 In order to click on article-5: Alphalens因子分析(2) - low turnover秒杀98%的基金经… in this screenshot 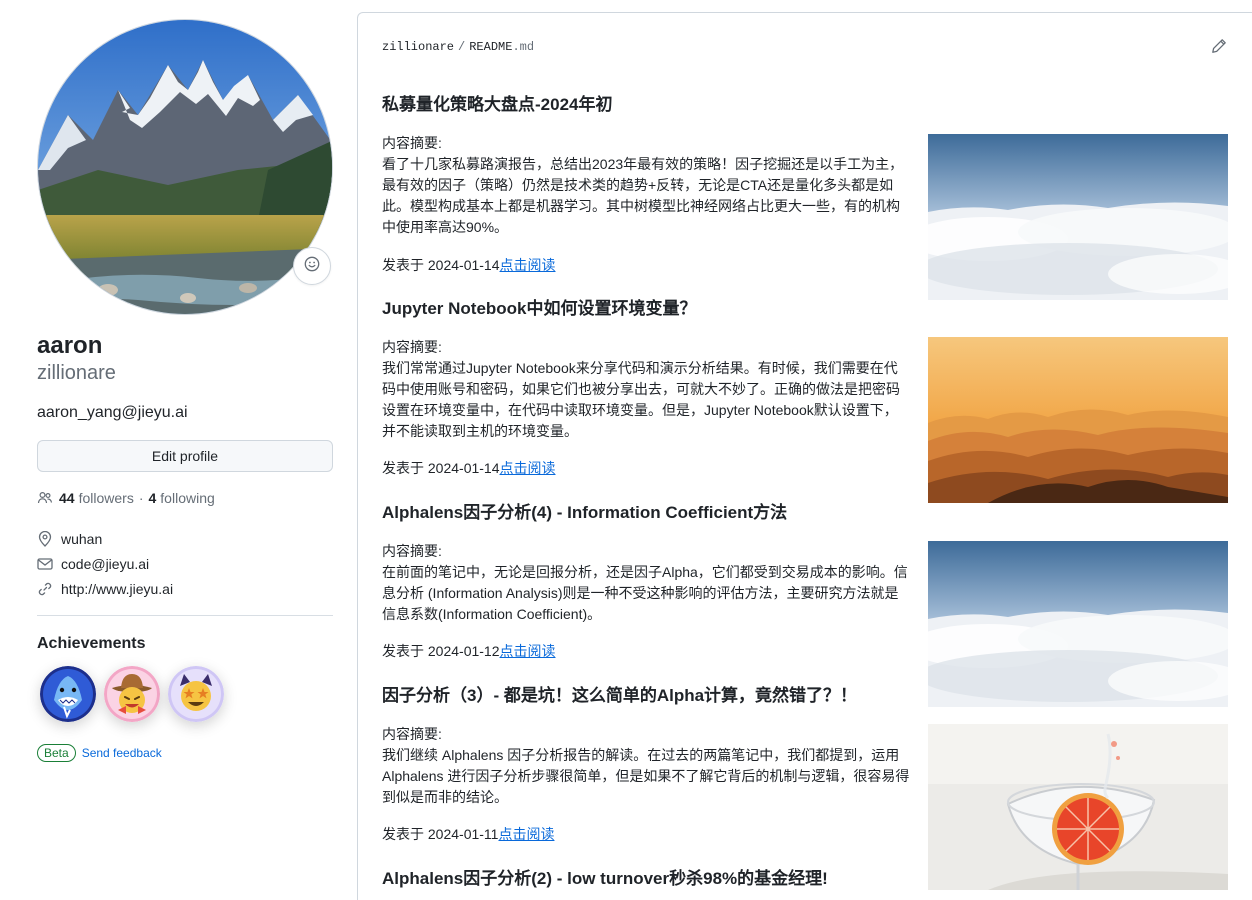, I will do `click(817, 879)`.